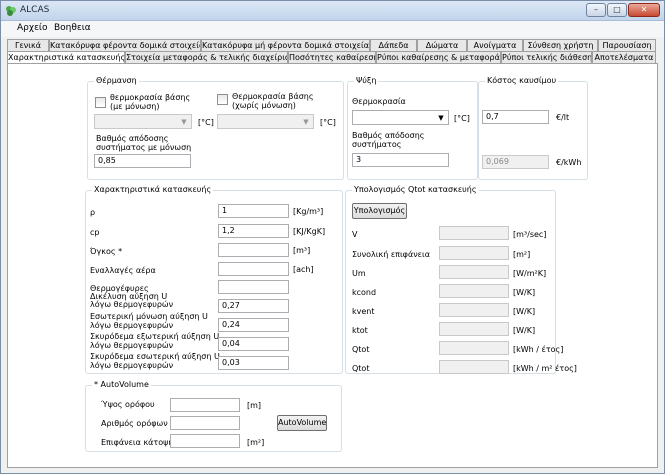  Describe the element at coordinates (530, 273) in the screenshot. I see `um-unit: [W/m²K]` at that location.